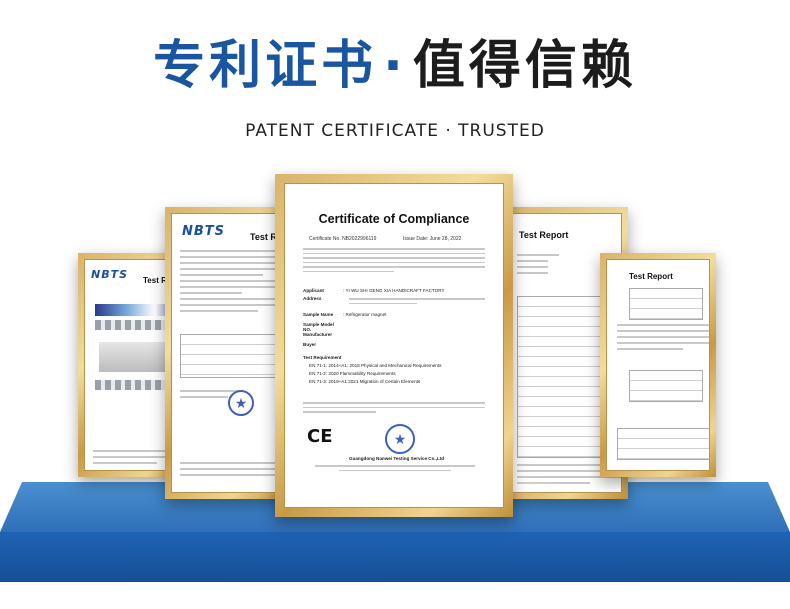  Describe the element at coordinates (394, 261) in the screenshot. I see `intro-text` at that location.